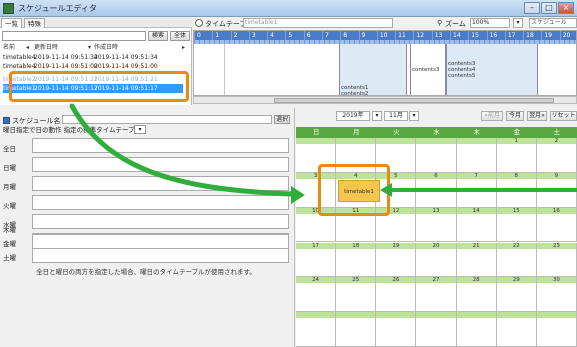 The width and height of the screenshot is (577, 347). I want to click on column-header-name: 名前, so click(9, 47).